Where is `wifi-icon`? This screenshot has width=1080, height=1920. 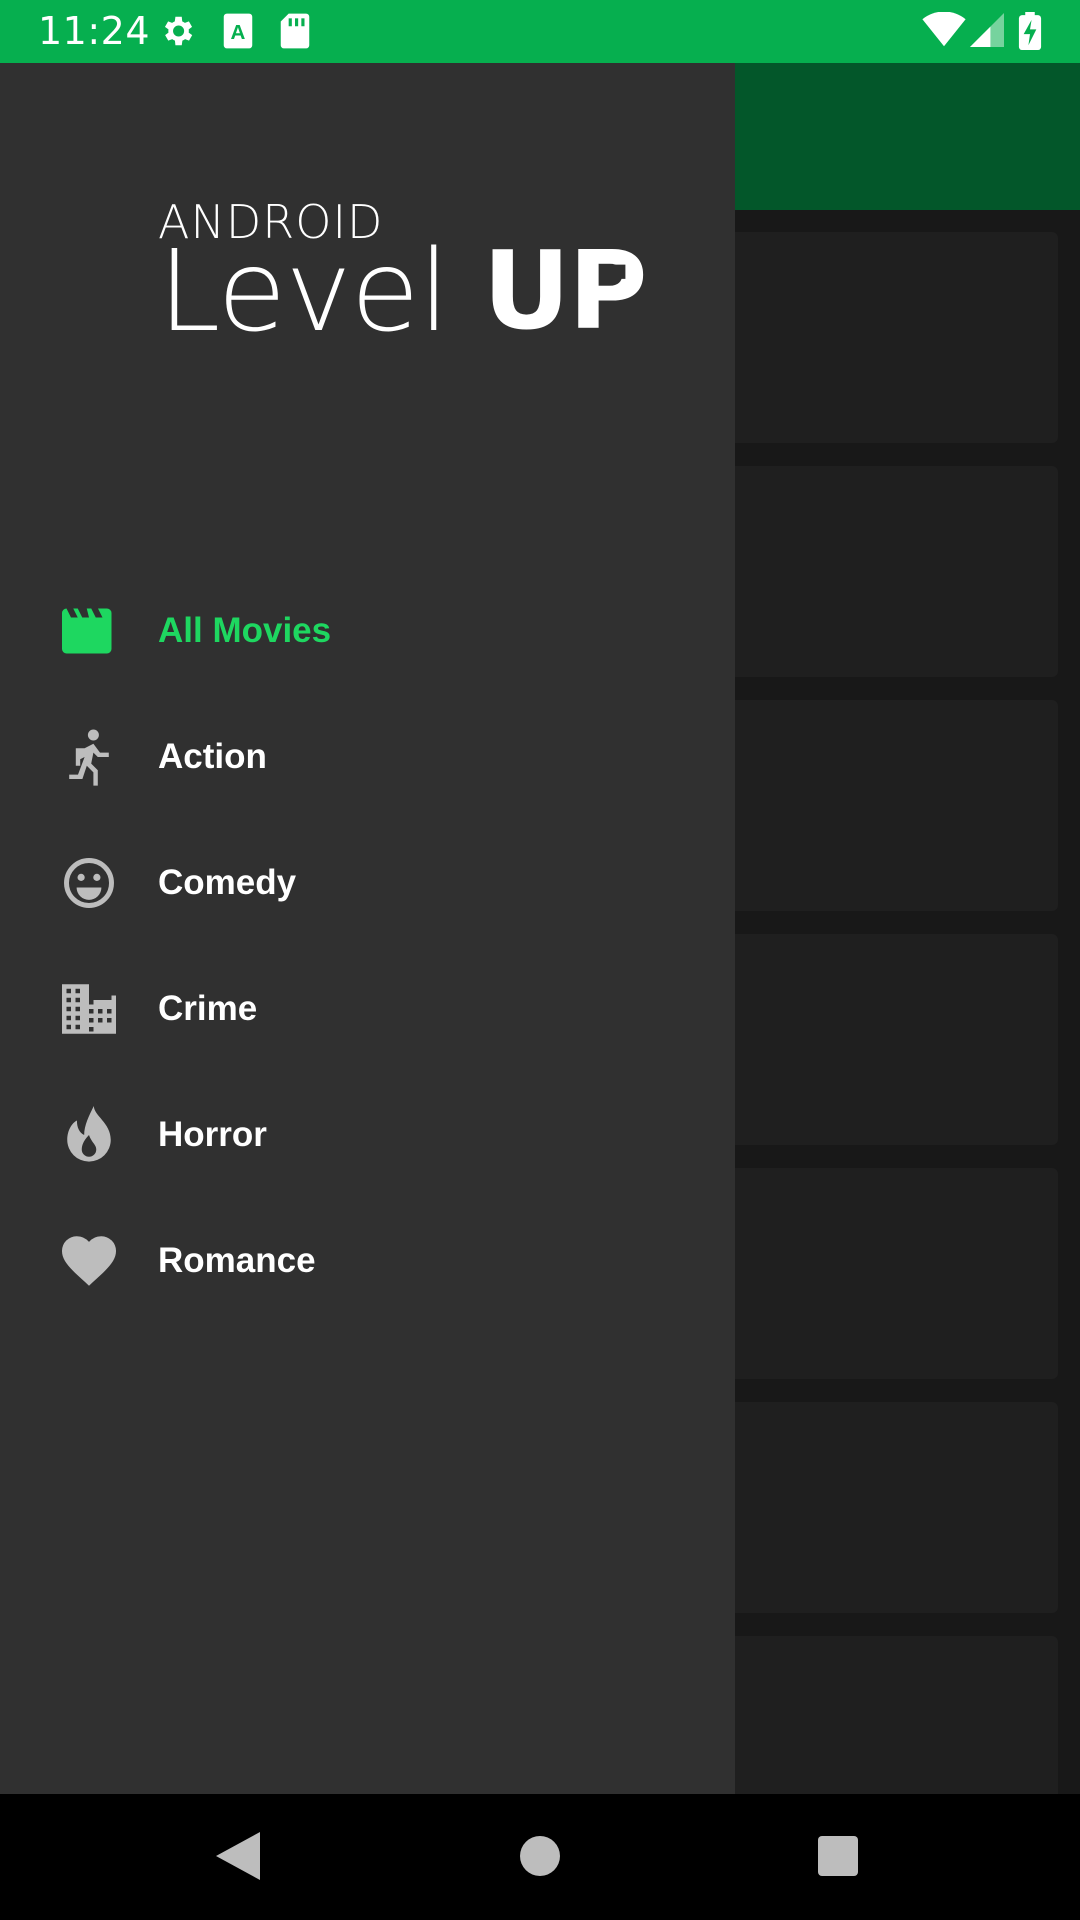 wifi-icon is located at coordinates (944, 32).